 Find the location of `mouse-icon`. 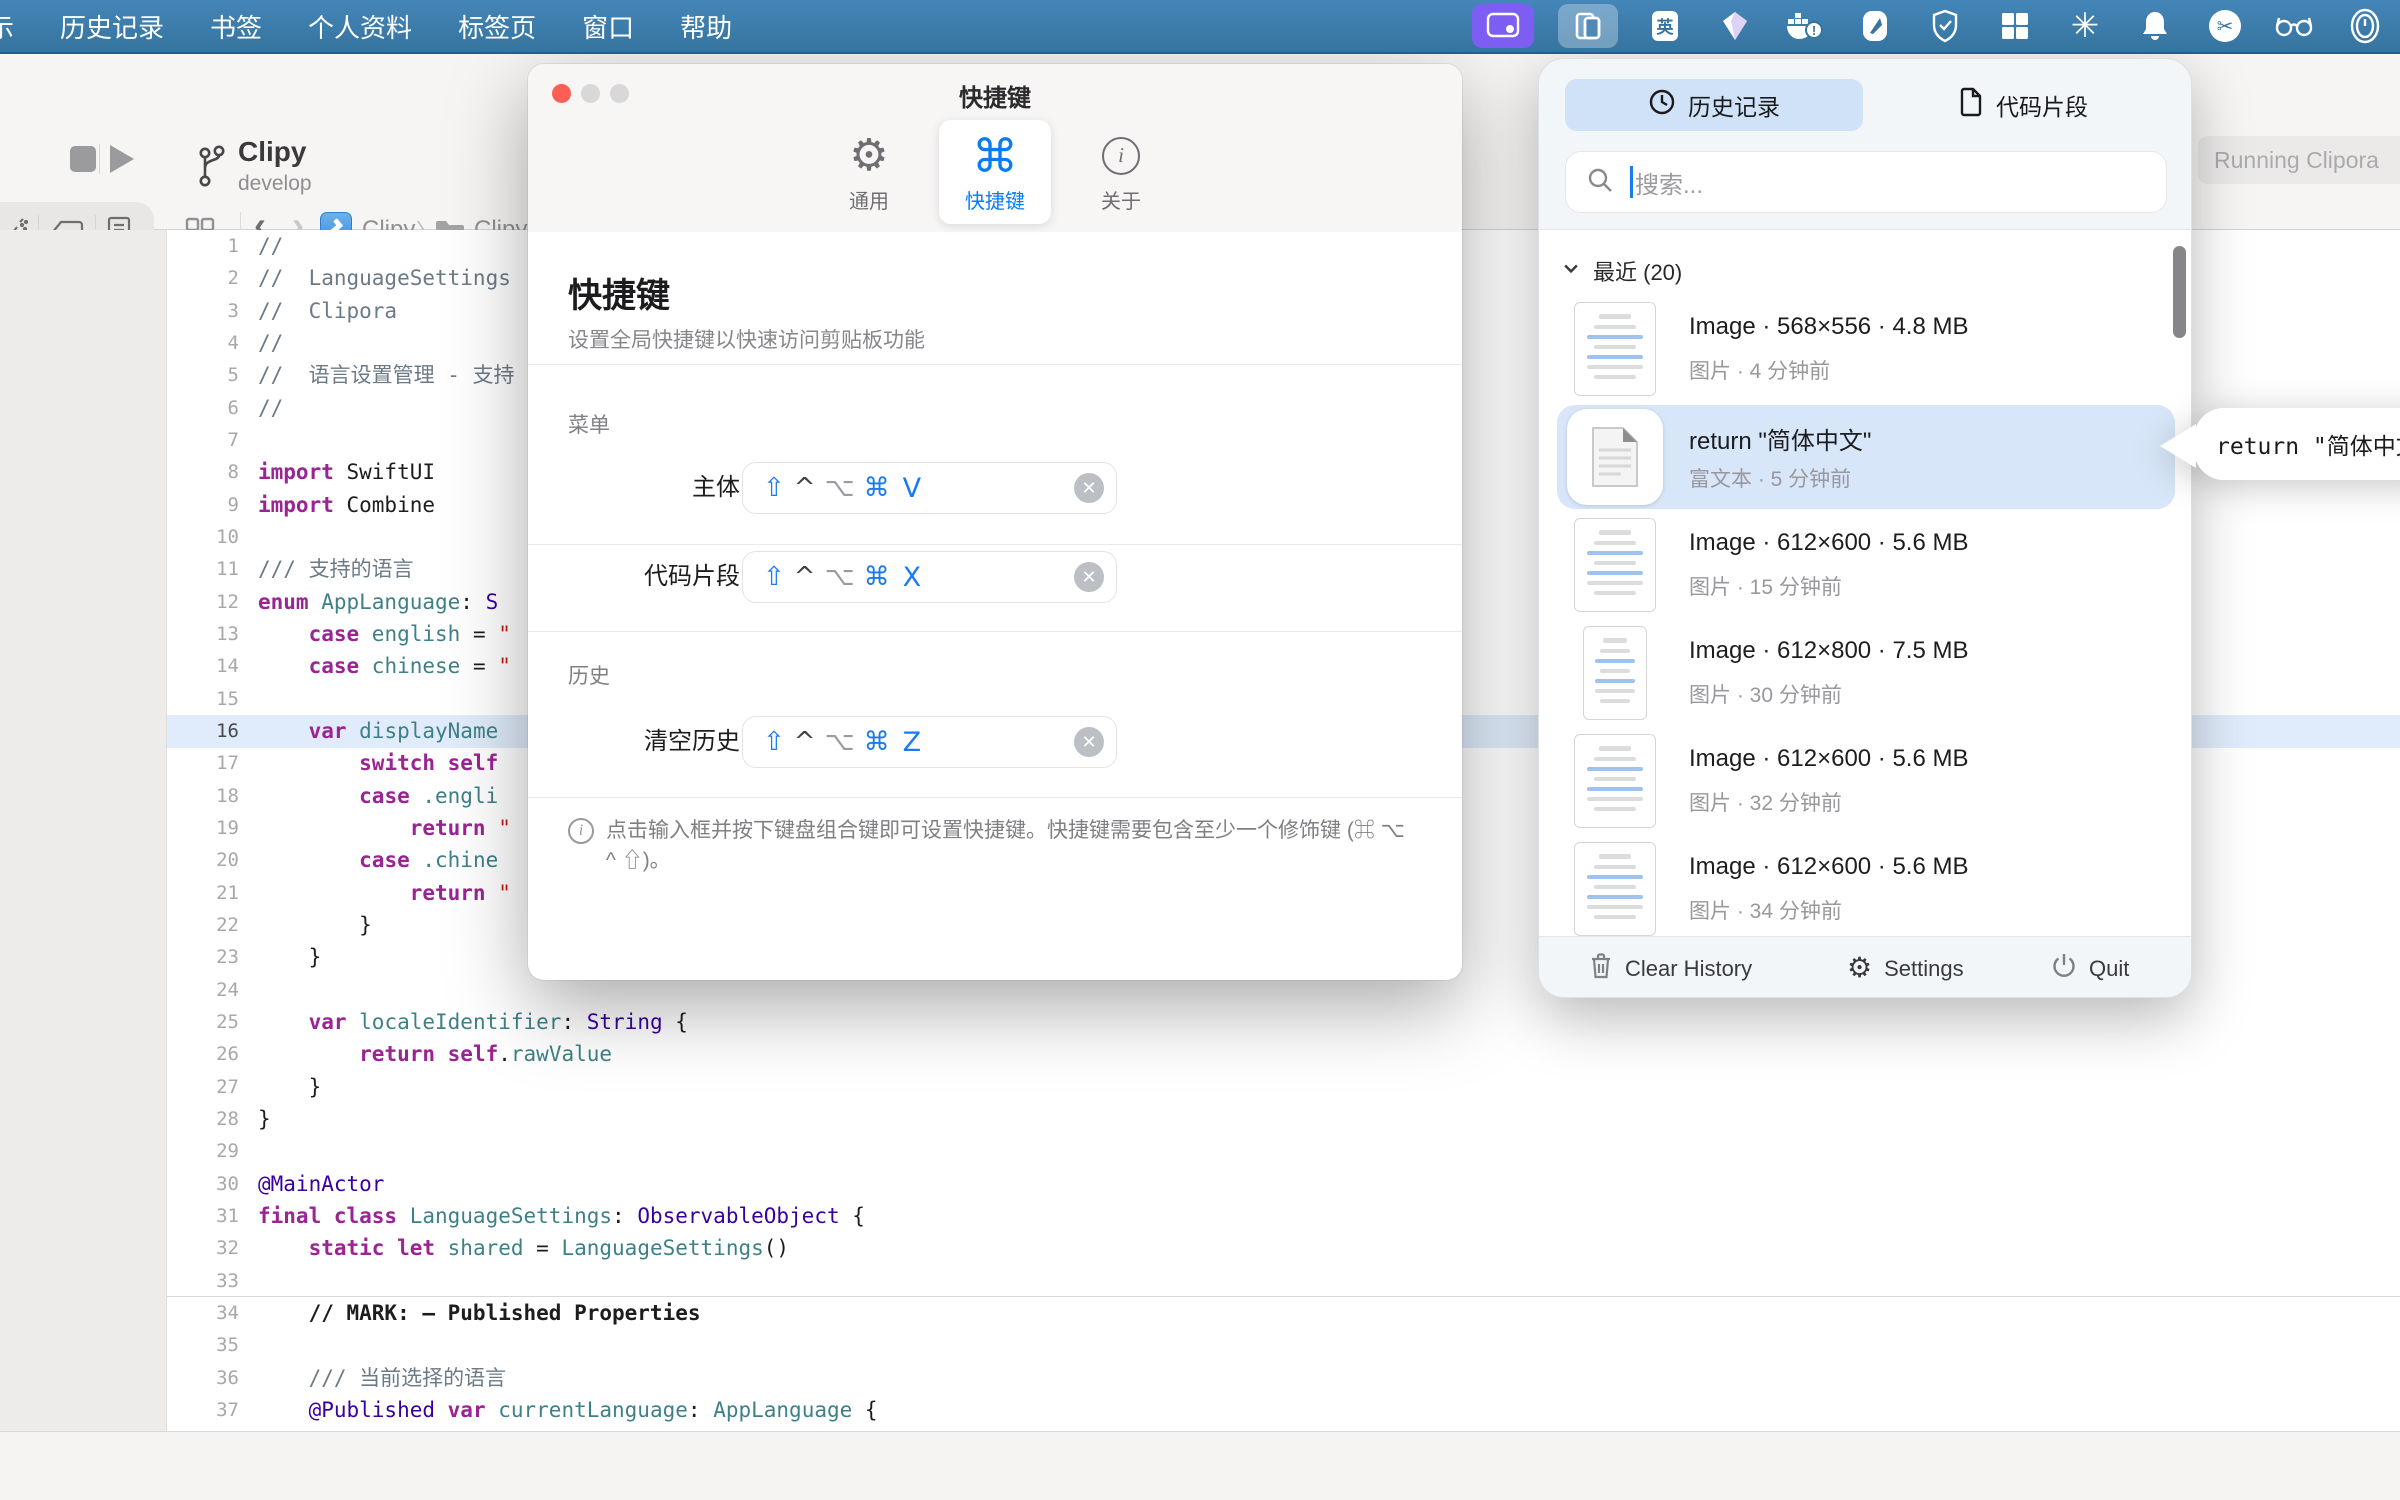

mouse-icon is located at coordinates (2365, 26).